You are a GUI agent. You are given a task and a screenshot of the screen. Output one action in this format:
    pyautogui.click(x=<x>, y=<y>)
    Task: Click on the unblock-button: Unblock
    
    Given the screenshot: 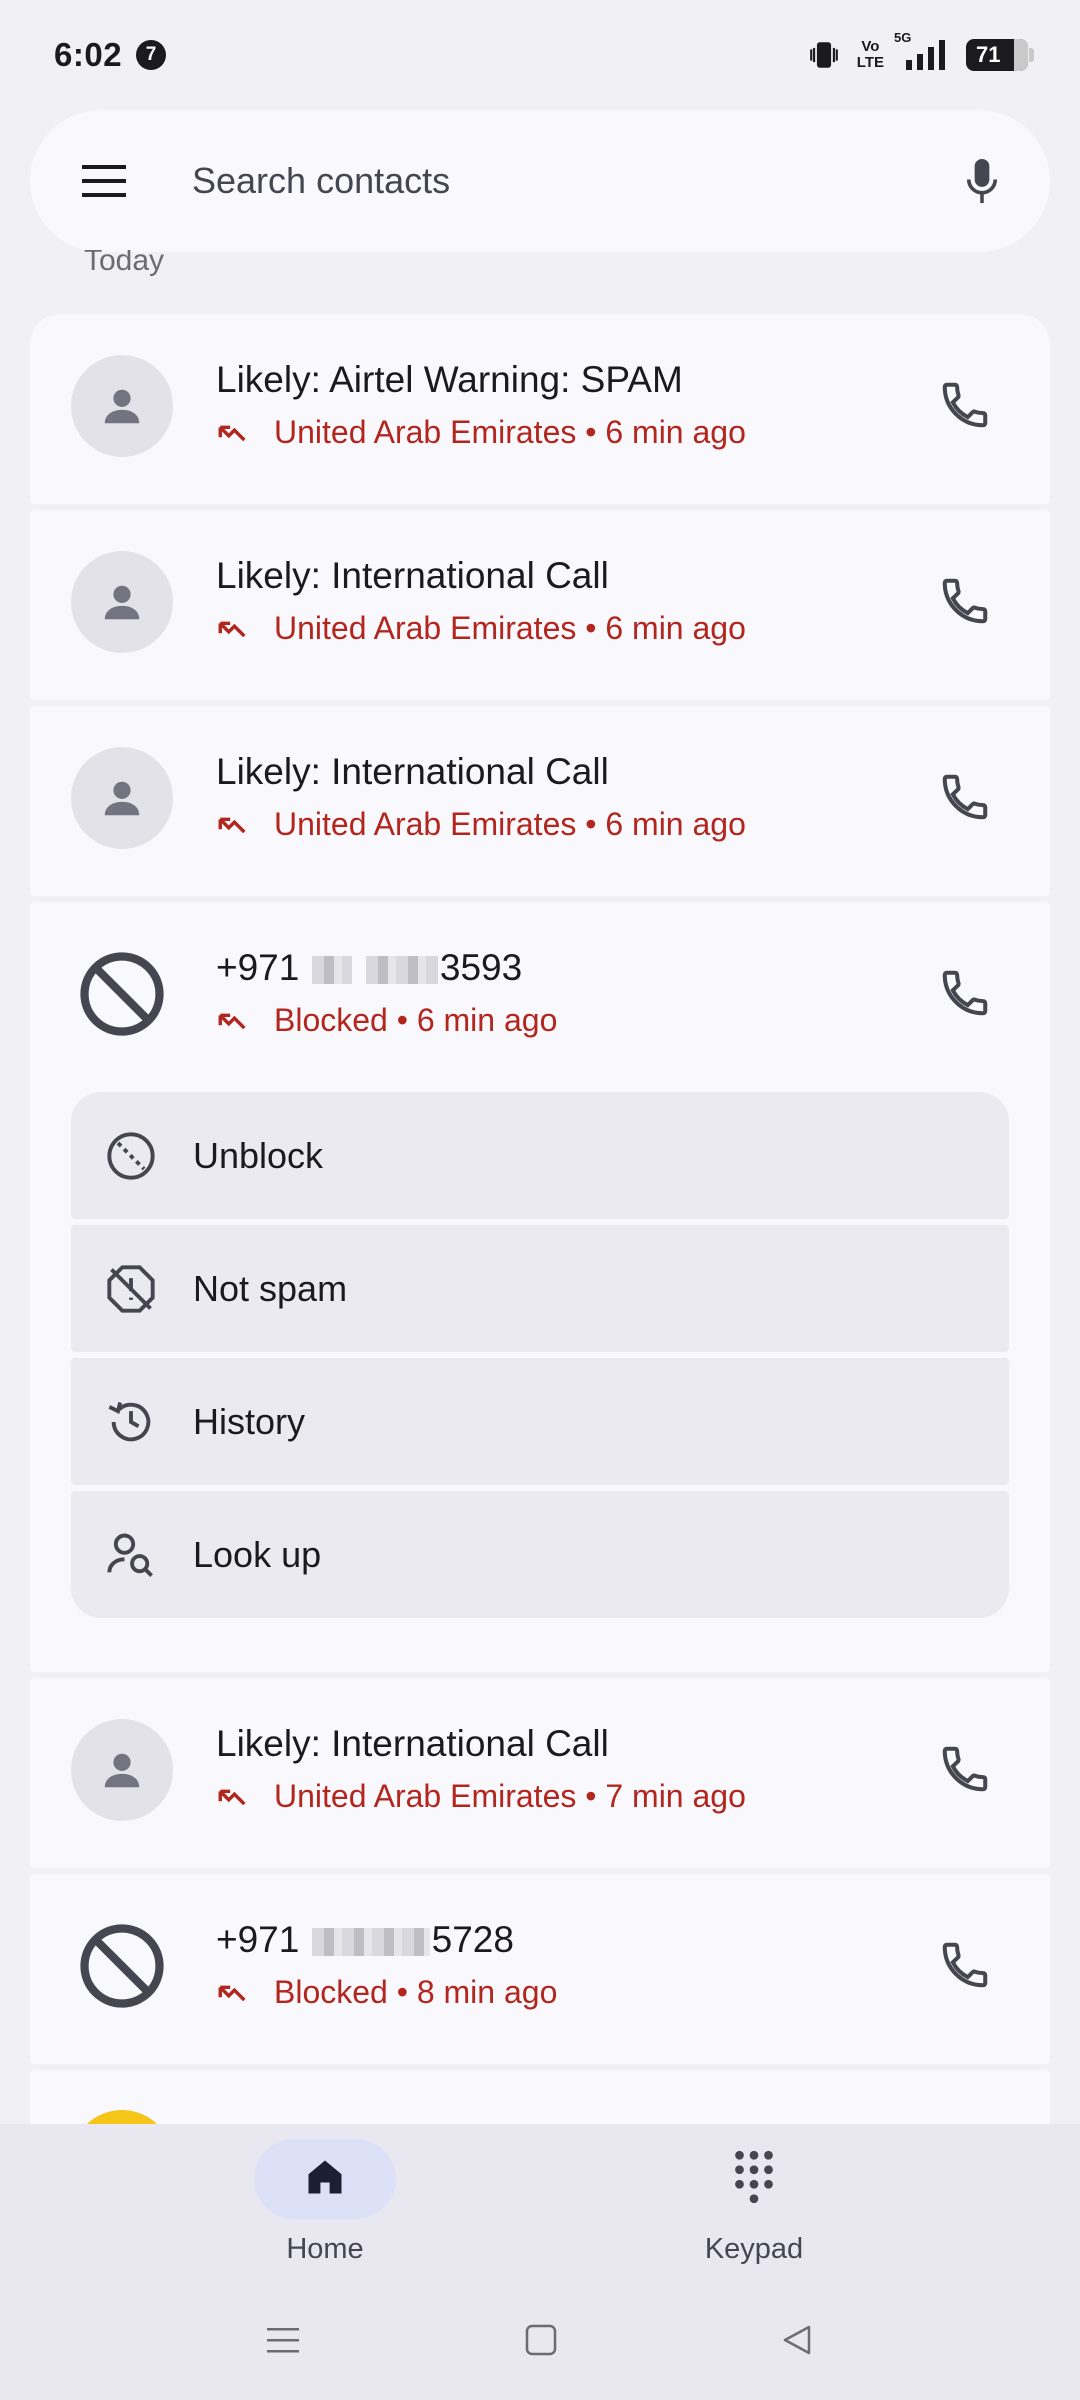 What is the action you would take?
    pyautogui.click(x=540, y=1155)
    